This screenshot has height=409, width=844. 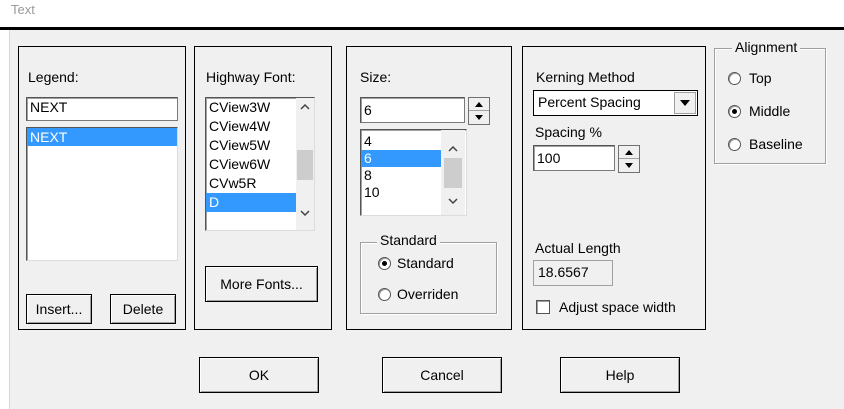 I want to click on list-item: CVw5R, so click(x=251, y=183).